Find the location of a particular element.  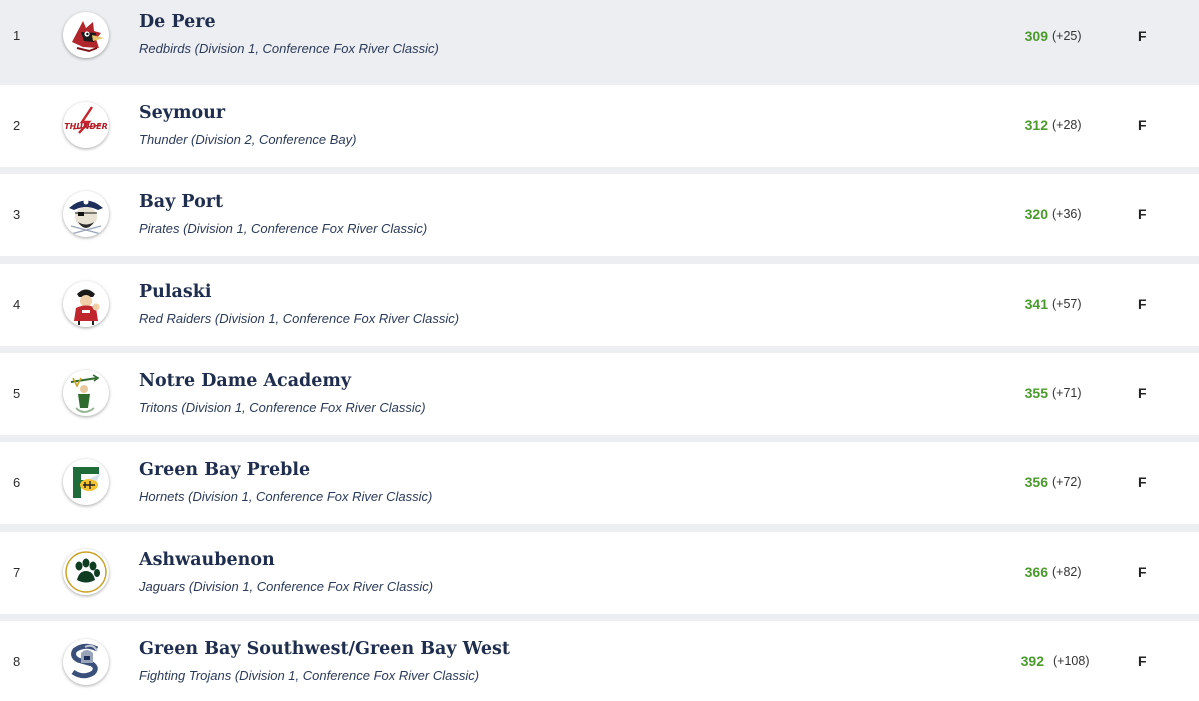

score-to-par: (+108) is located at coordinates (1071, 661).